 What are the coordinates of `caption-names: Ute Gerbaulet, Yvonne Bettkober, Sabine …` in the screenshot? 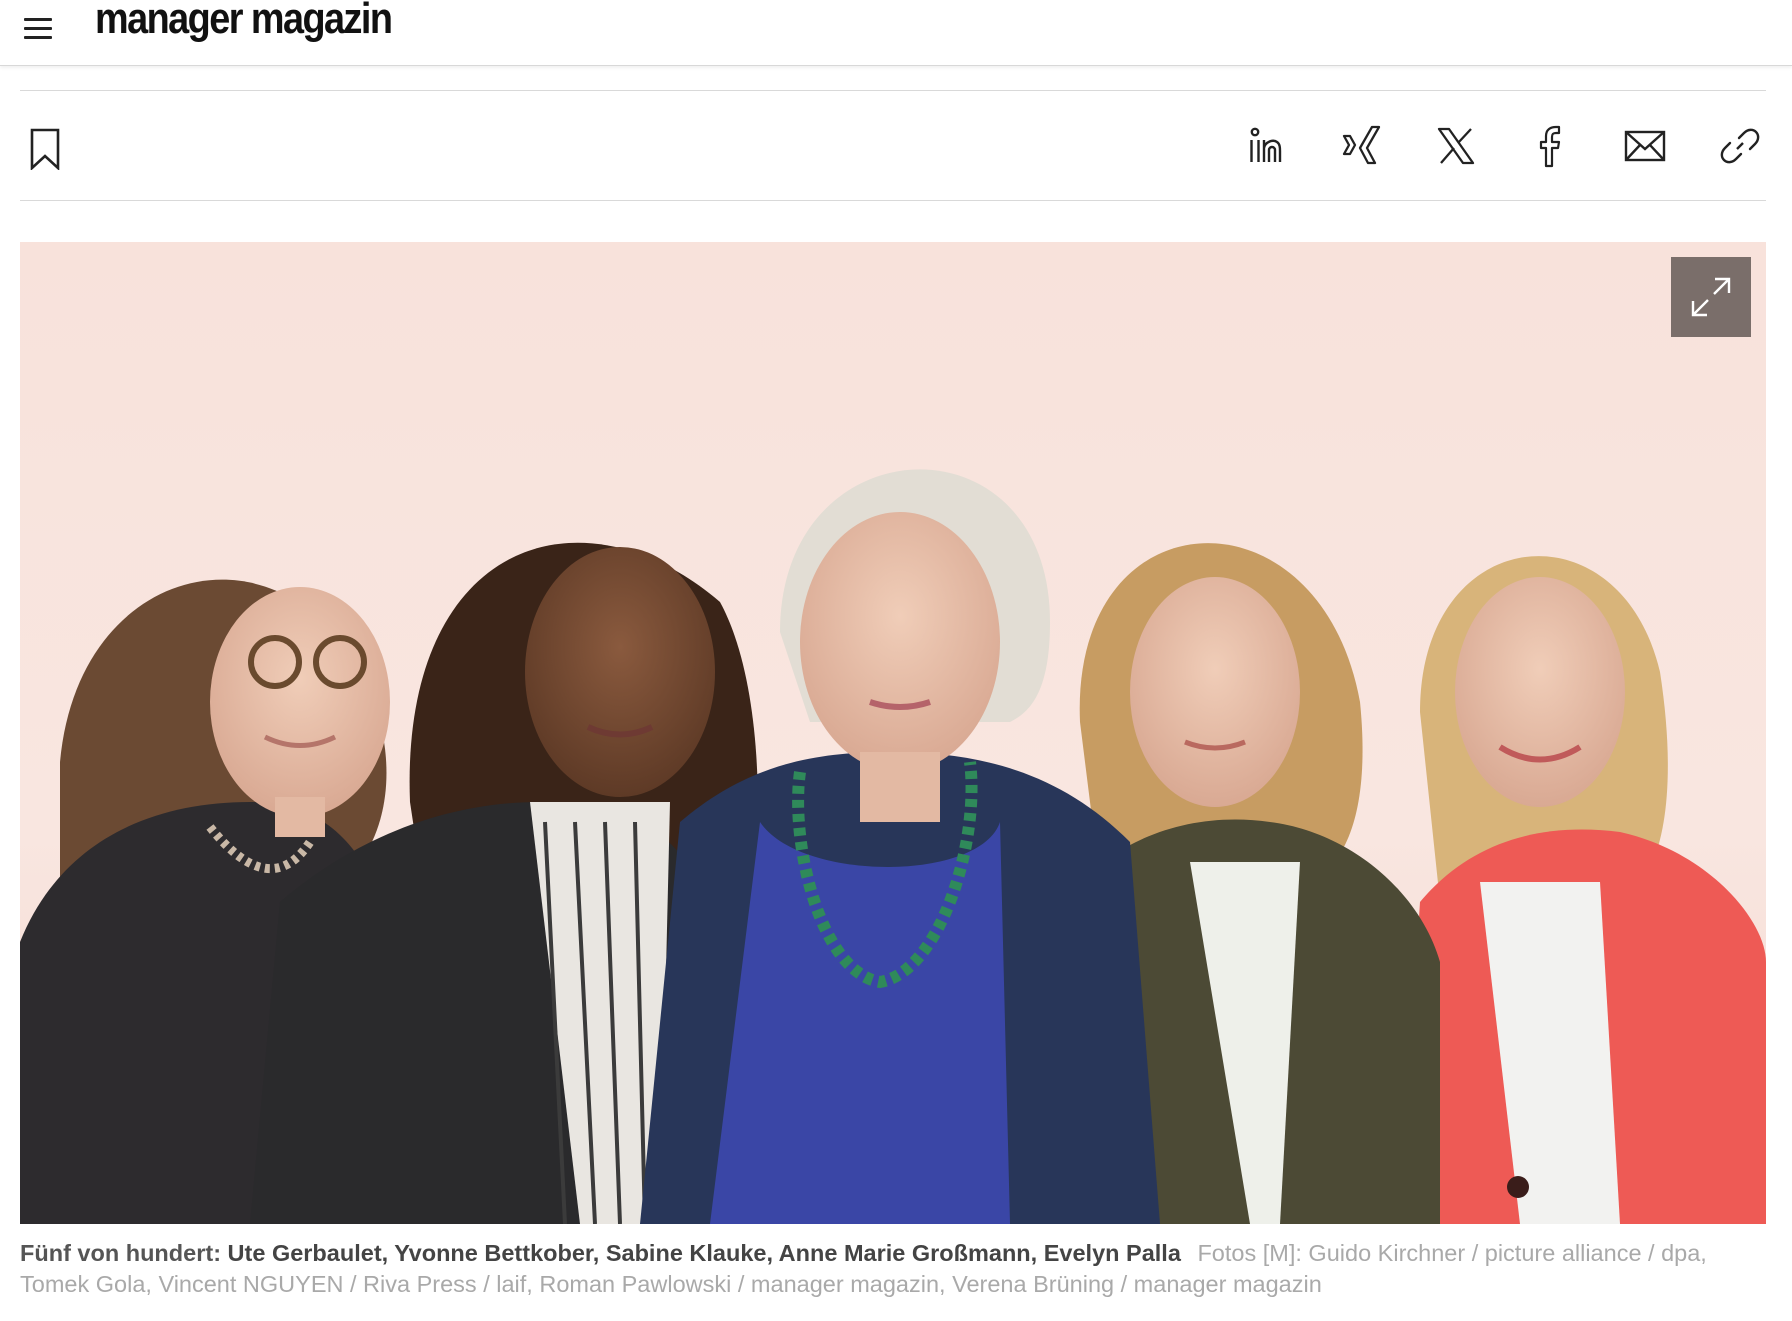 It's located at (704, 1253).